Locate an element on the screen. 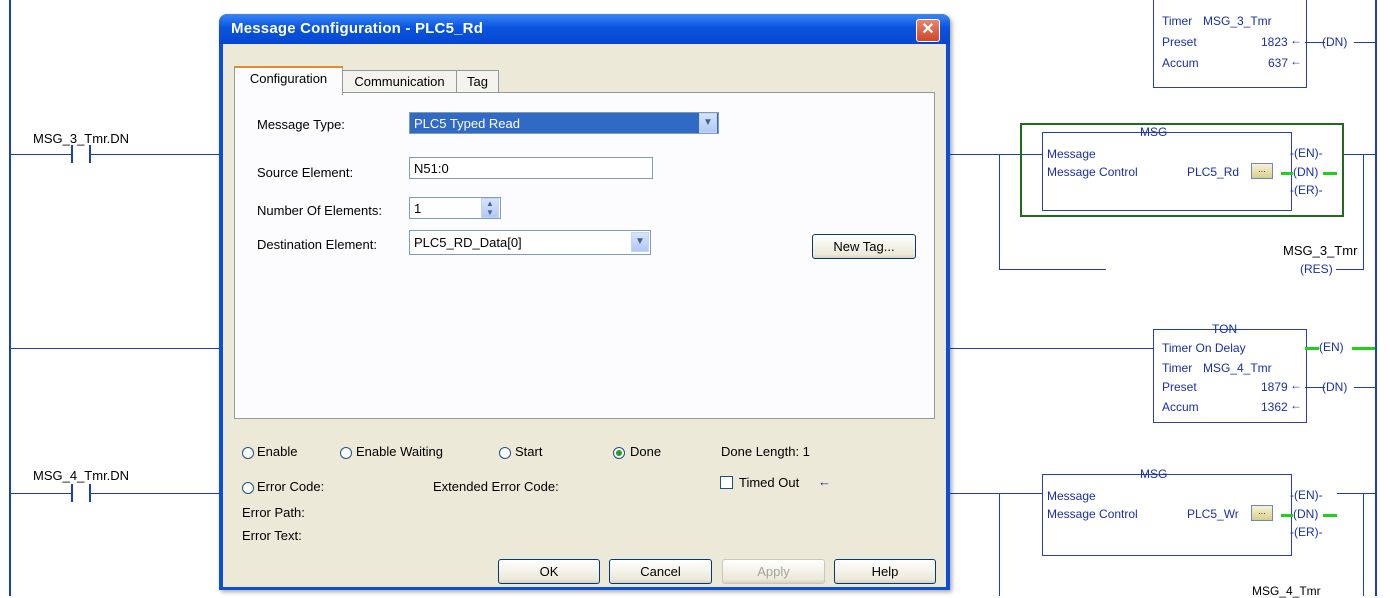 This screenshot has width=1390, height=598. tab-communication: Communication is located at coordinates (399, 81).